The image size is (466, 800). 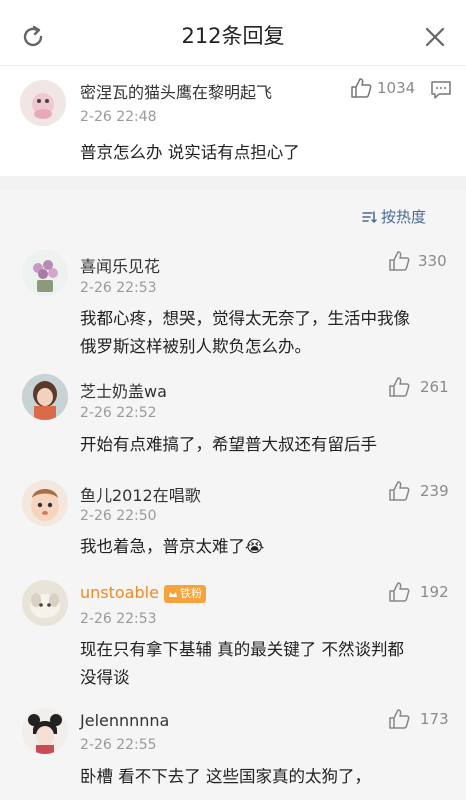 What do you see at coordinates (225, 776) in the screenshot?
I see `reply-text-line: 卧槽 看不下去了 这些国家真的太狗了，` at bounding box center [225, 776].